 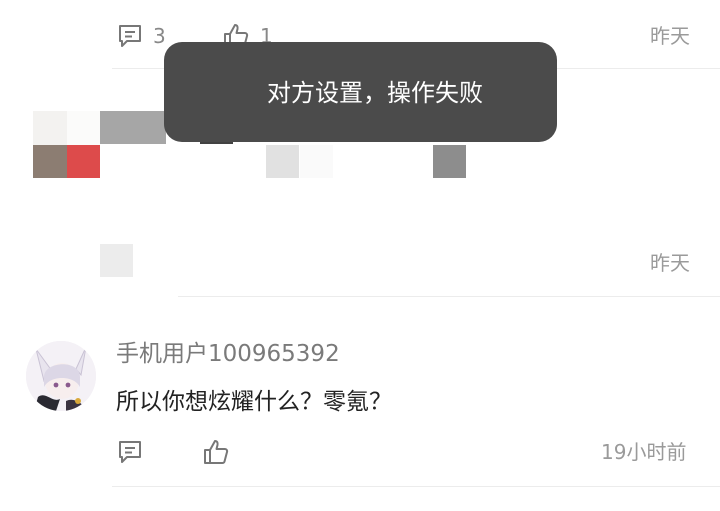 I want to click on thumbs-up-icon, so click(x=216, y=452).